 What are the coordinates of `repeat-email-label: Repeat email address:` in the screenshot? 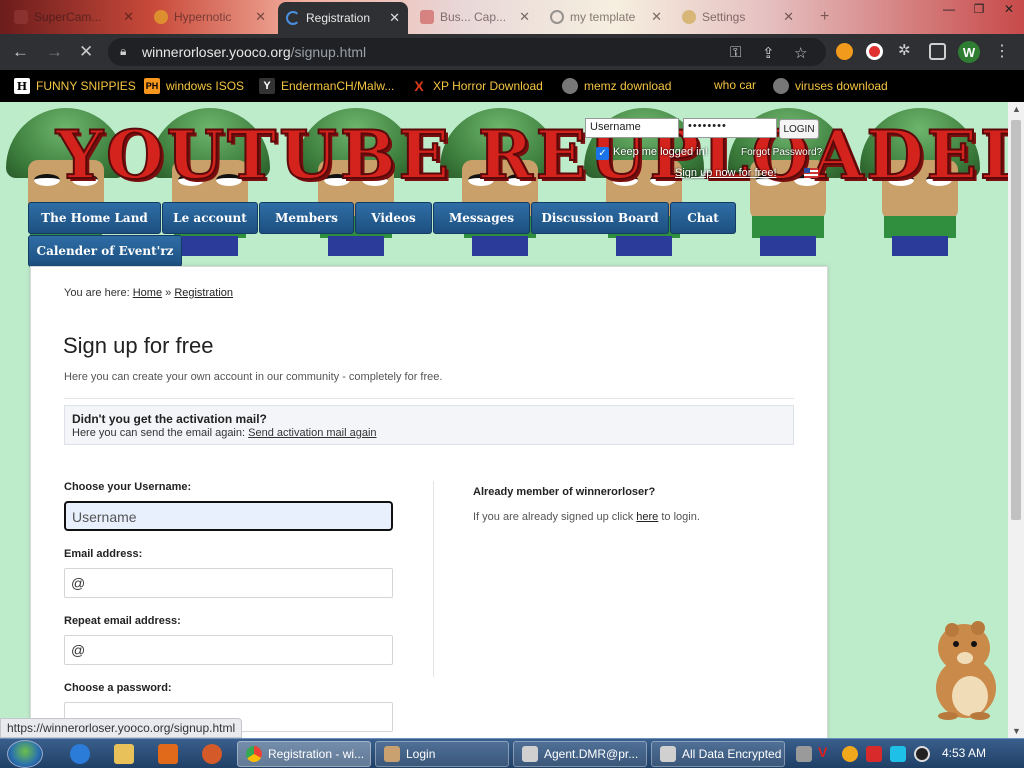 It's located at (122, 621).